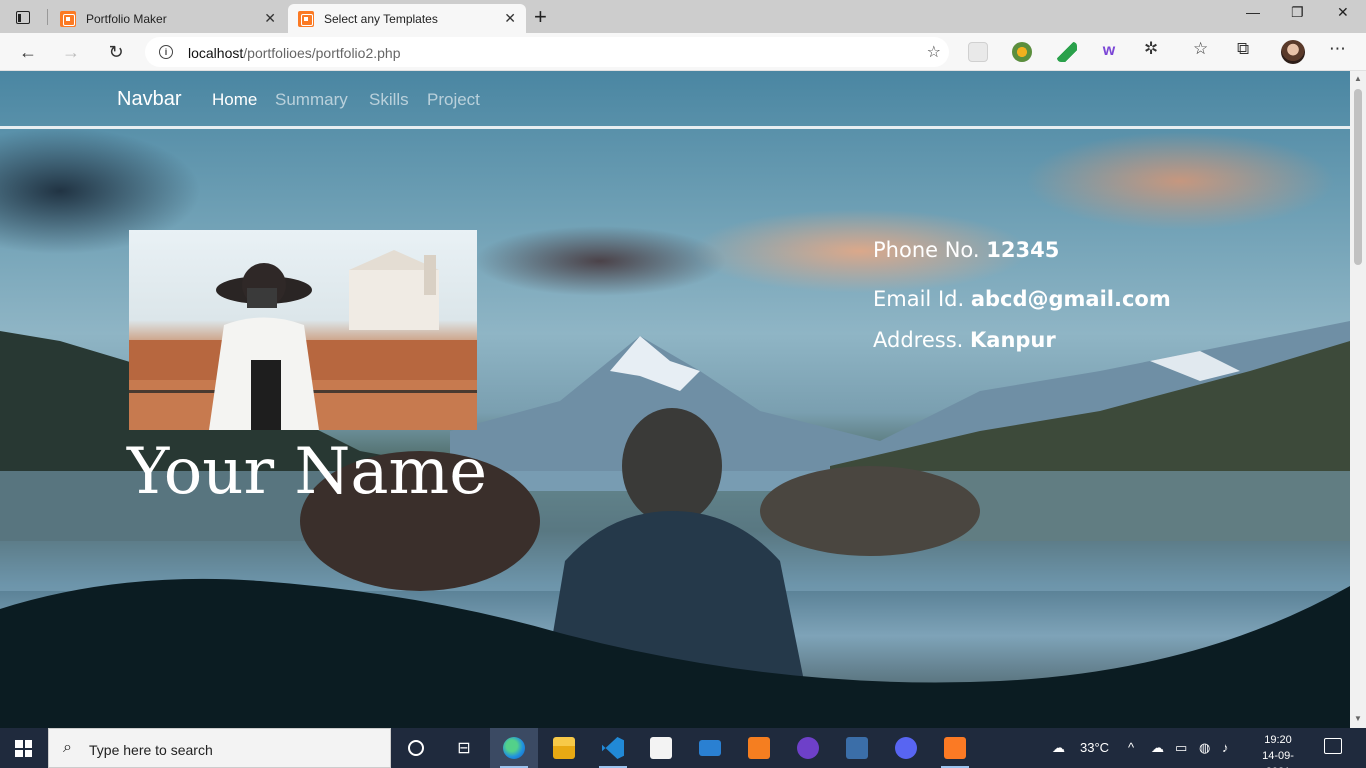 This screenshot has width=1366, height=768. I want to click on search-icon: ⌕, so click(67, 747).